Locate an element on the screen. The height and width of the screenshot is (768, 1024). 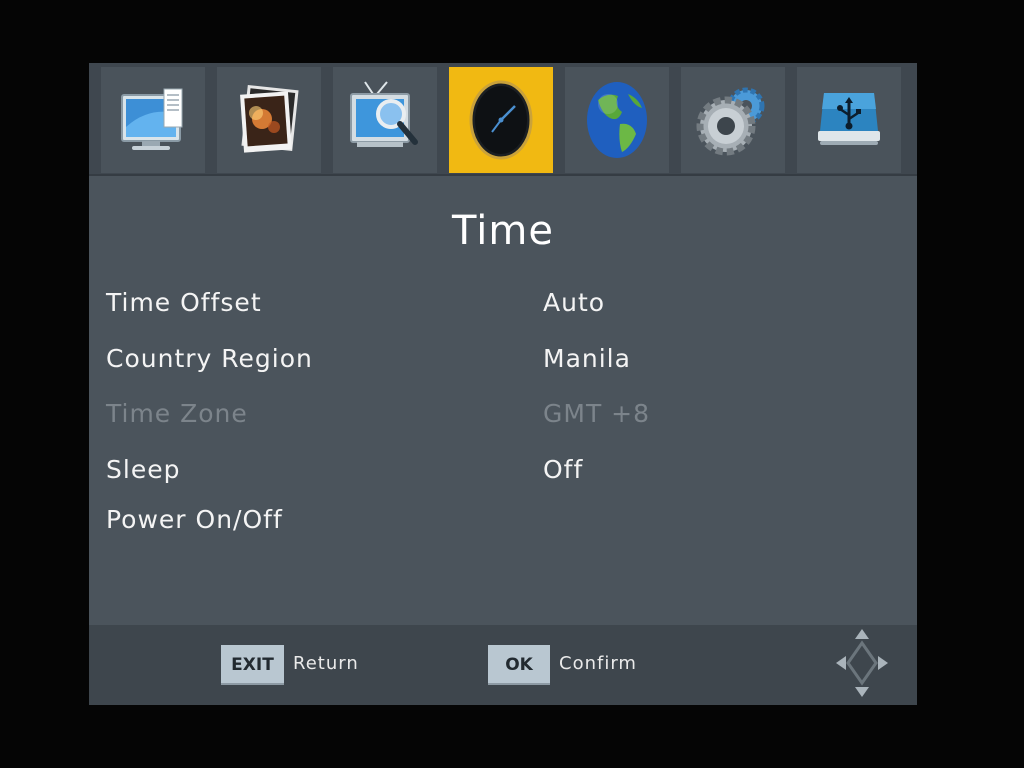
monitor-document-icon is located at coordinates (152, 119).